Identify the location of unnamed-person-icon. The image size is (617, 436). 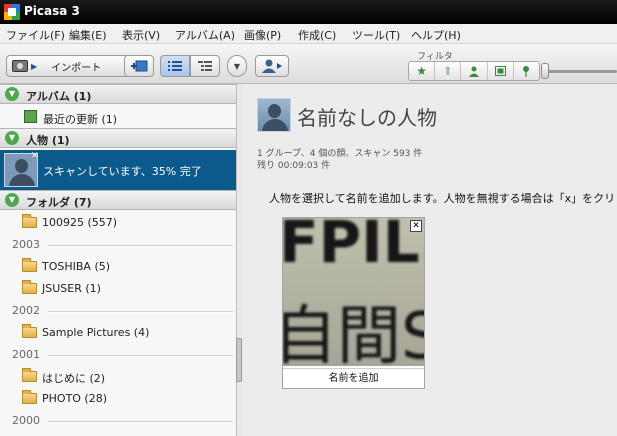
(274, 115).